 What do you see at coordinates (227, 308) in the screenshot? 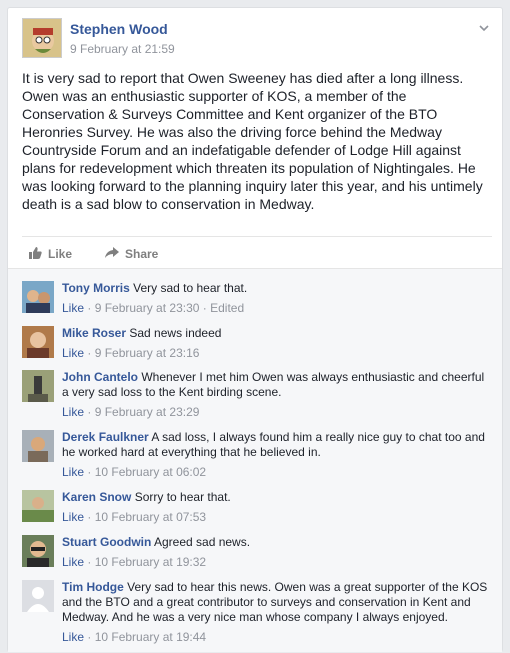
I see `edited-label: Edited` at bounding box center [227, 308].